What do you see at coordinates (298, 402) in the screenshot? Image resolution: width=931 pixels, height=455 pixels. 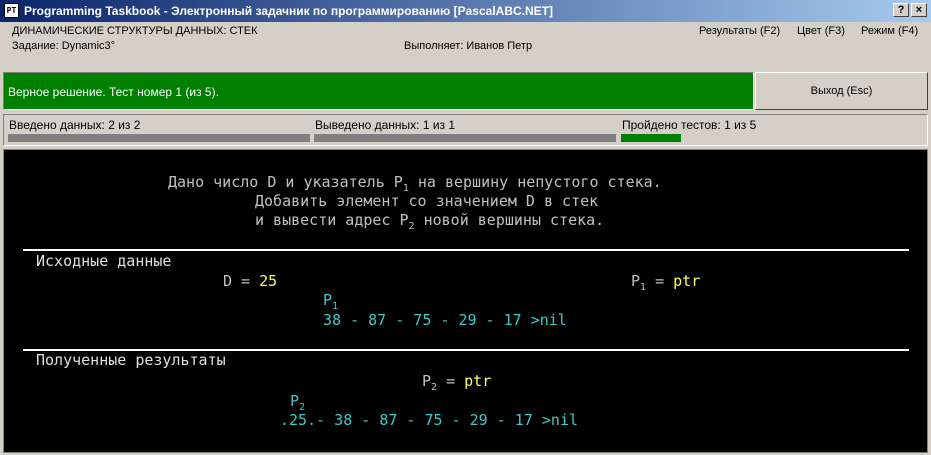 I see `p2-pointer-label: P2` at bounding box center [298, 402].